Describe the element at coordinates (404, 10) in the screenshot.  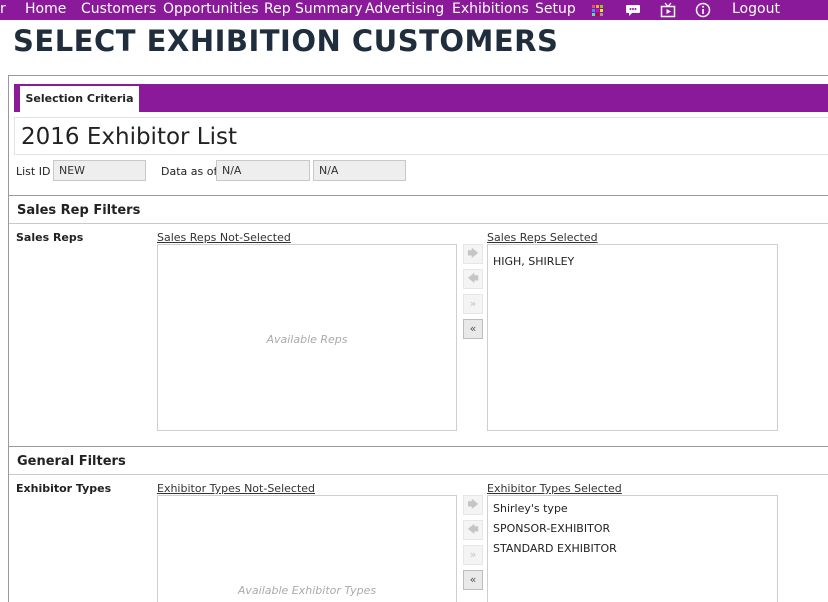
I see `nav-item-advertising: Advertising` at that location.